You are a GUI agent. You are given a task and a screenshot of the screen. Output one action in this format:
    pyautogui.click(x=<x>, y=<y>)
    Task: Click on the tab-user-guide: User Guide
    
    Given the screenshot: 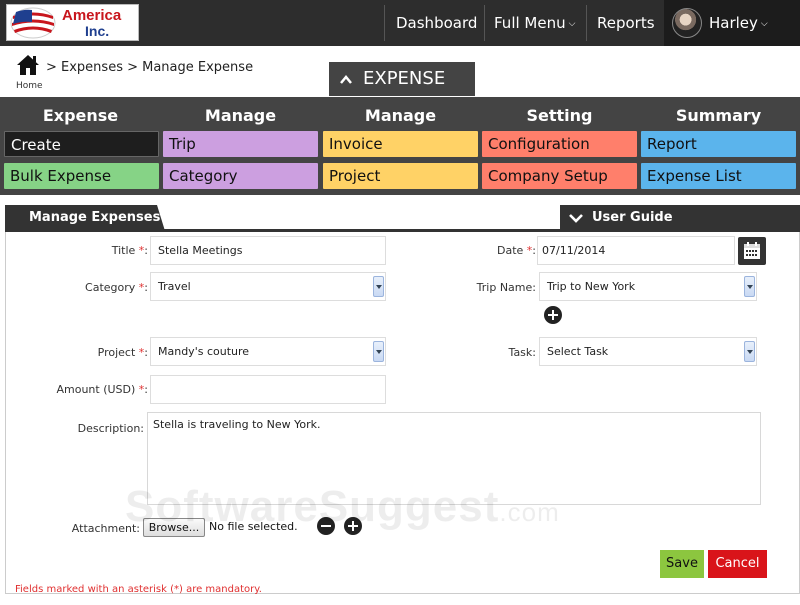 What is the action you would take?
    pyautogui.click(x=680, y=218)
    